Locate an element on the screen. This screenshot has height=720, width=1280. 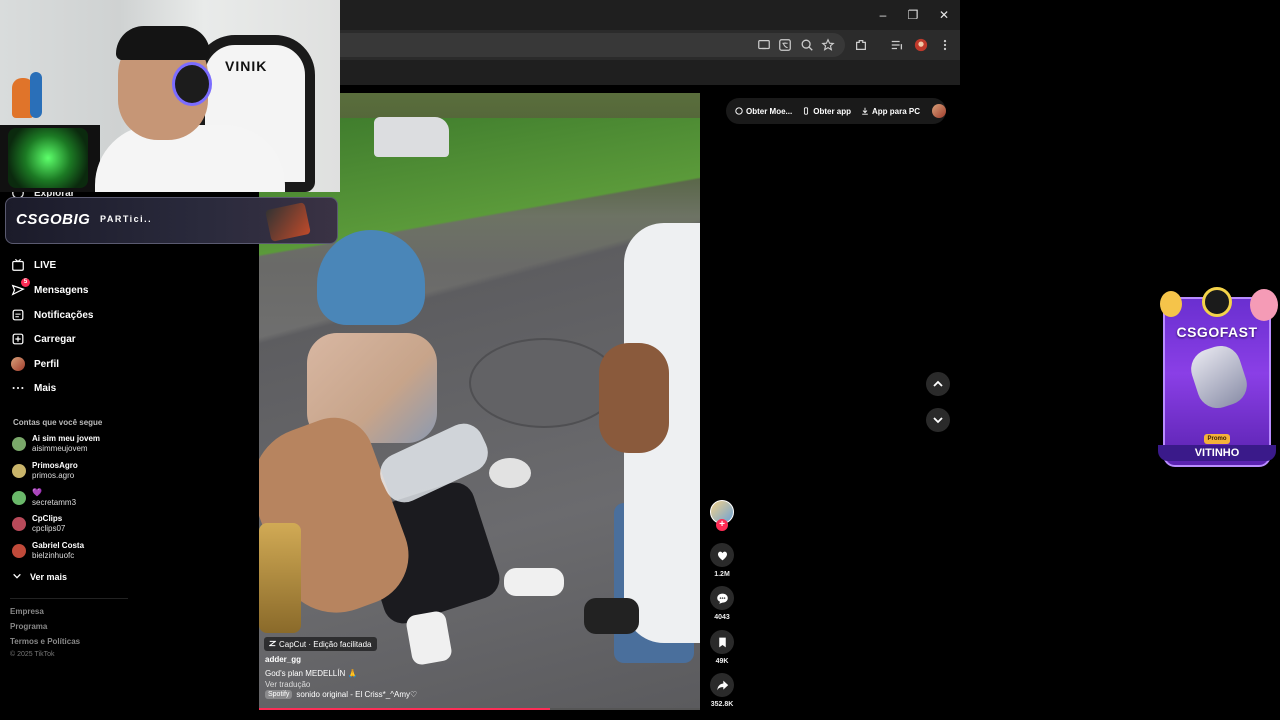
chair-brand: VINIK is located at coordinates (246, 66).